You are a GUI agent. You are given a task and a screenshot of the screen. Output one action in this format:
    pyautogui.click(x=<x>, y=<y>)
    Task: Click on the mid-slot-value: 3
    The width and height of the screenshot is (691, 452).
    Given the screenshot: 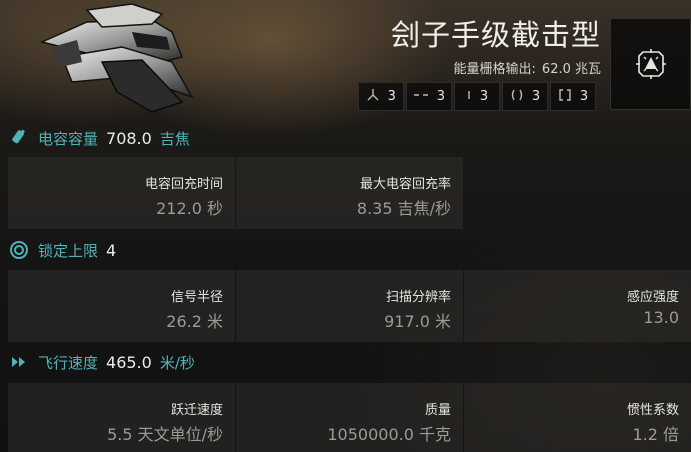 What is the action you would take?
    pyautogui.click(x=440, y=96)
    